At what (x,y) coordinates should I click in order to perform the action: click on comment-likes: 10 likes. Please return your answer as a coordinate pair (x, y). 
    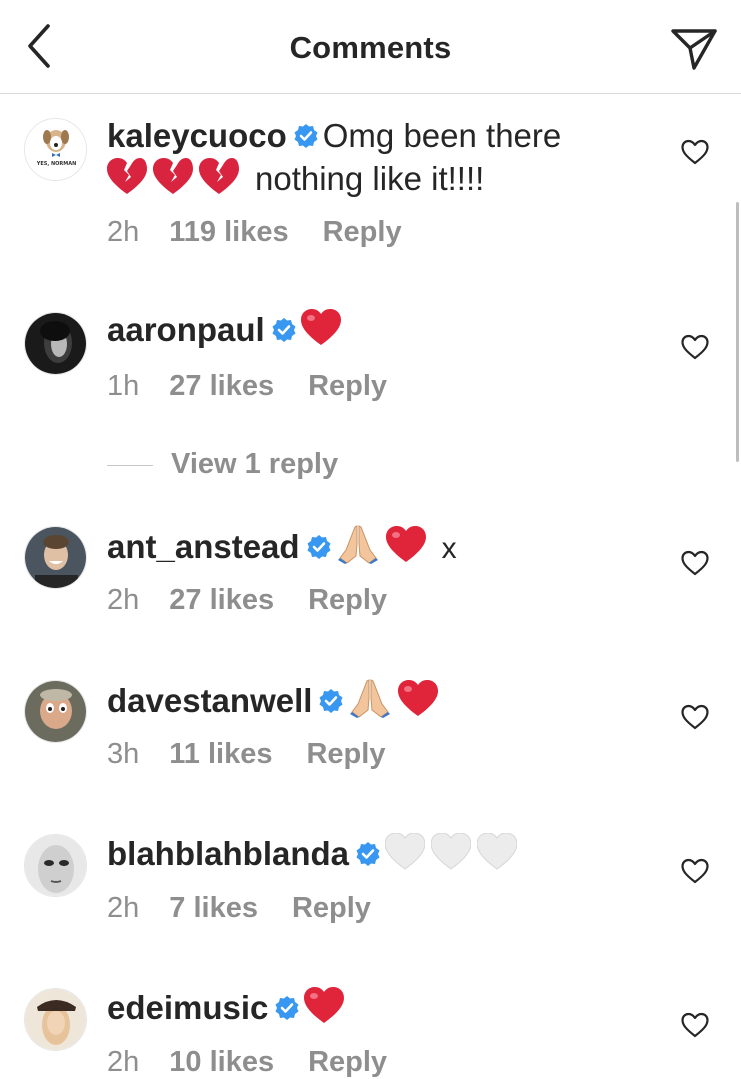
    Looking at the image, I should click on (221, 1062).